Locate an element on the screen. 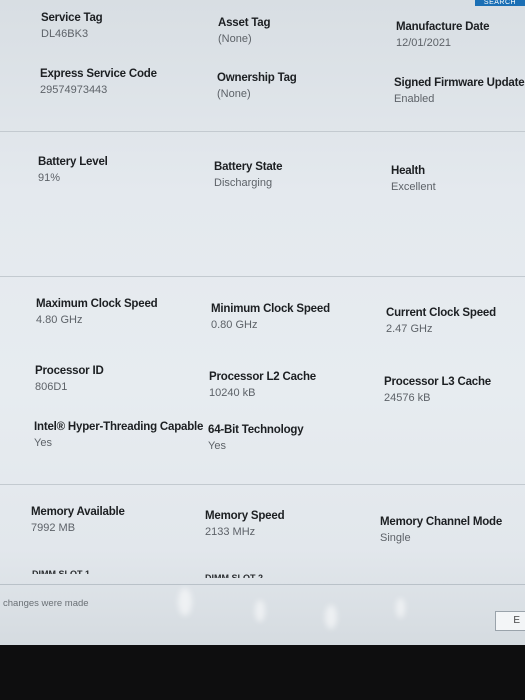 Image resolution: width=525 pixels, height=700 pixels. min-clock-speed-field: Minimum Clock Speed 0.80 GHz is located at coordinates (291, 317).